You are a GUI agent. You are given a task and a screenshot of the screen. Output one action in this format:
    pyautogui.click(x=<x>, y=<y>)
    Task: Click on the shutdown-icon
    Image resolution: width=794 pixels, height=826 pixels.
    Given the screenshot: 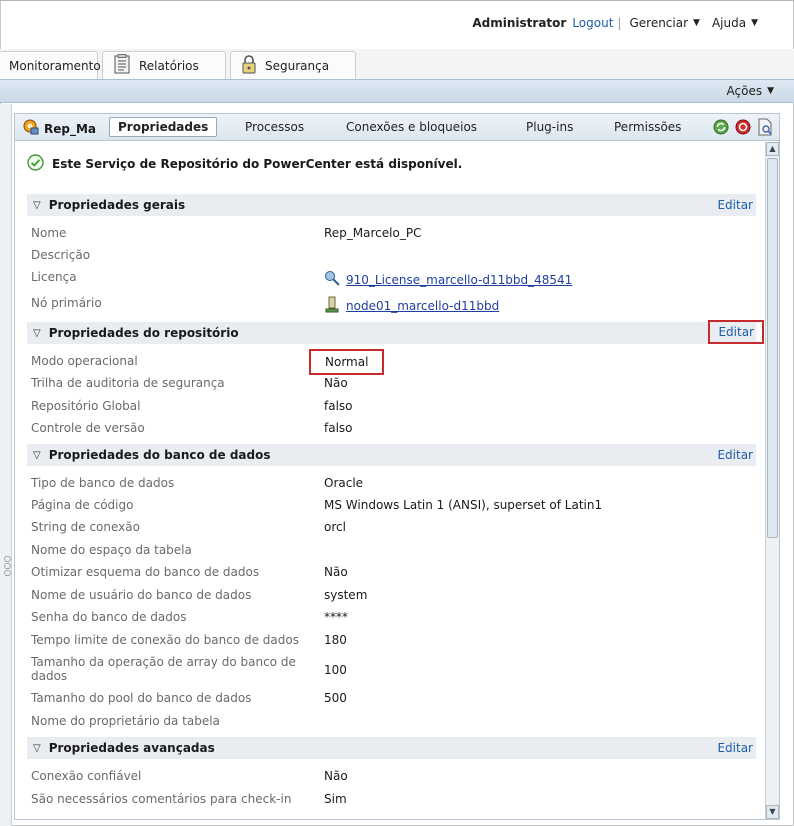 What is the action you would take?
    pyautogui.click(x=743, y=128)
    